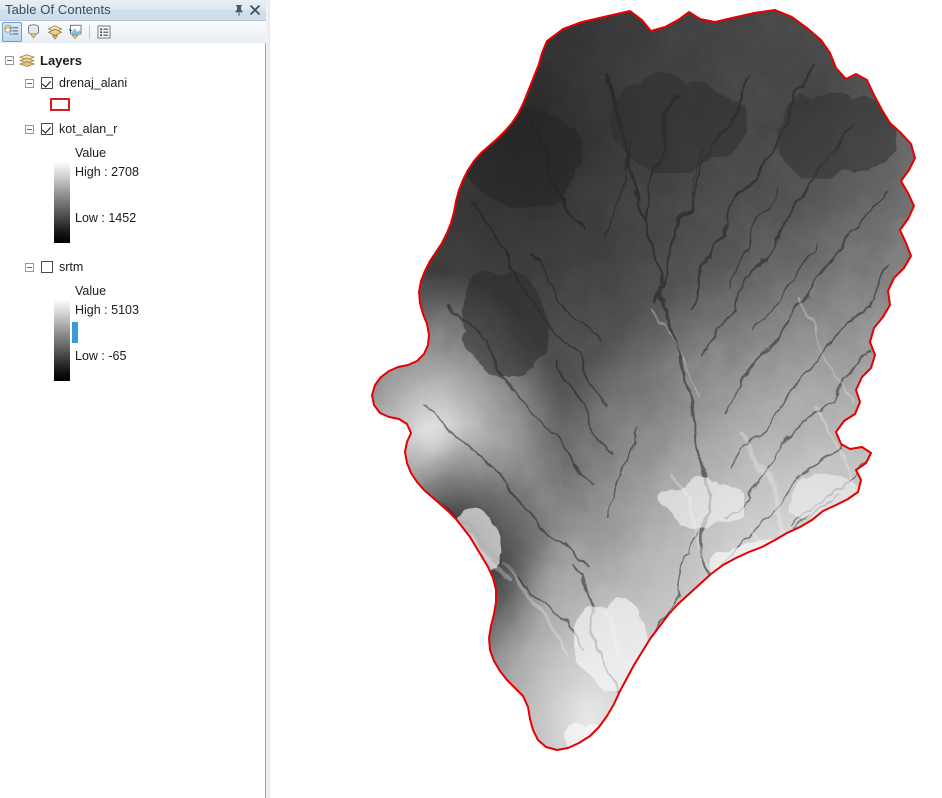  Describe the element at coordinates (60, 104) in the screenshot. I see `polygon-symbol-swatch` at that location.